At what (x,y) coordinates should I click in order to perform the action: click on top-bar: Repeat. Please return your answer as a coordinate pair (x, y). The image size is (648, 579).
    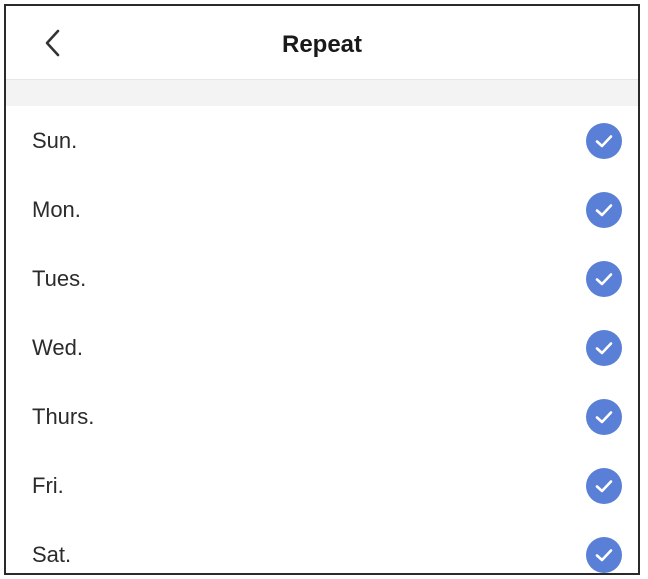
    Looking at the image, I should click on (322, 43).